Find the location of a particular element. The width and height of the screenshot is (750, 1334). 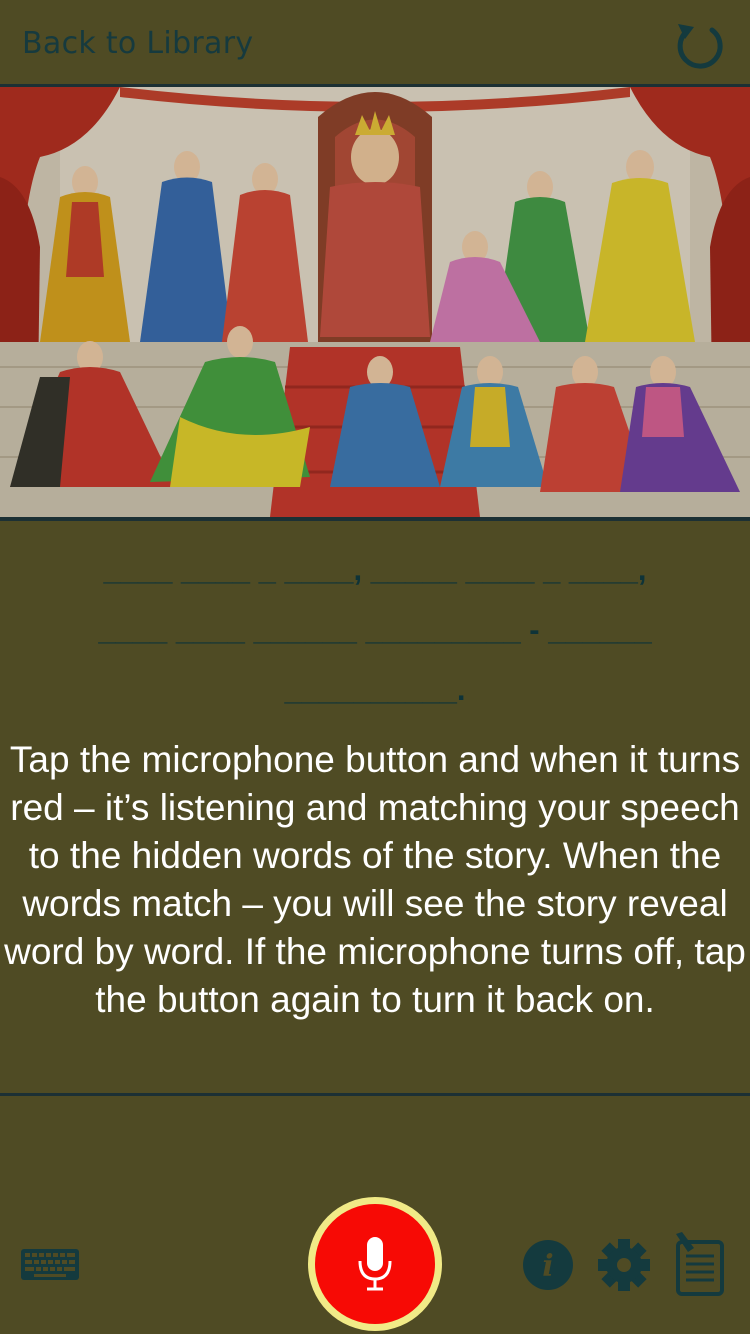

microphone-button is located at coordinates (375, 1264).